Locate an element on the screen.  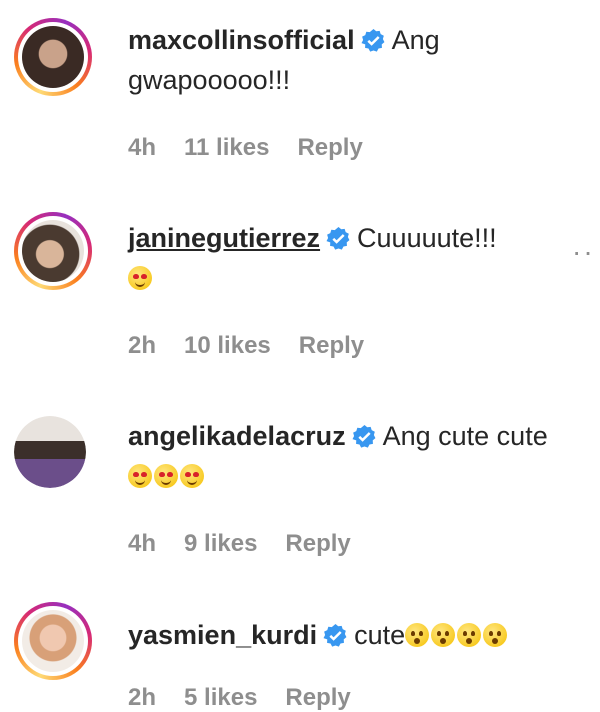
comment-text: Ang cute cute is located at coordinates (465, 436).